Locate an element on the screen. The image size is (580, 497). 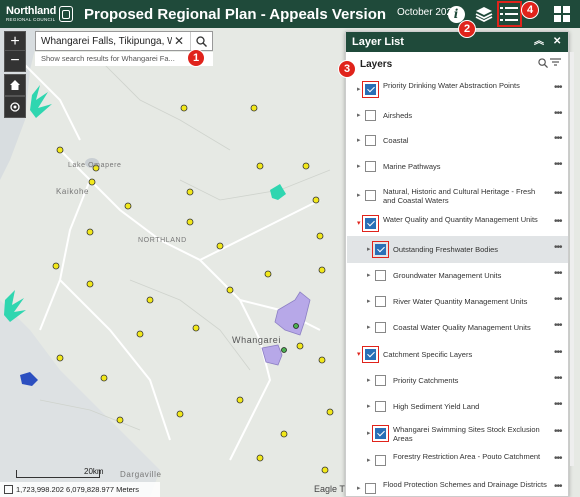
search-button is located at coordinates (201, 41).